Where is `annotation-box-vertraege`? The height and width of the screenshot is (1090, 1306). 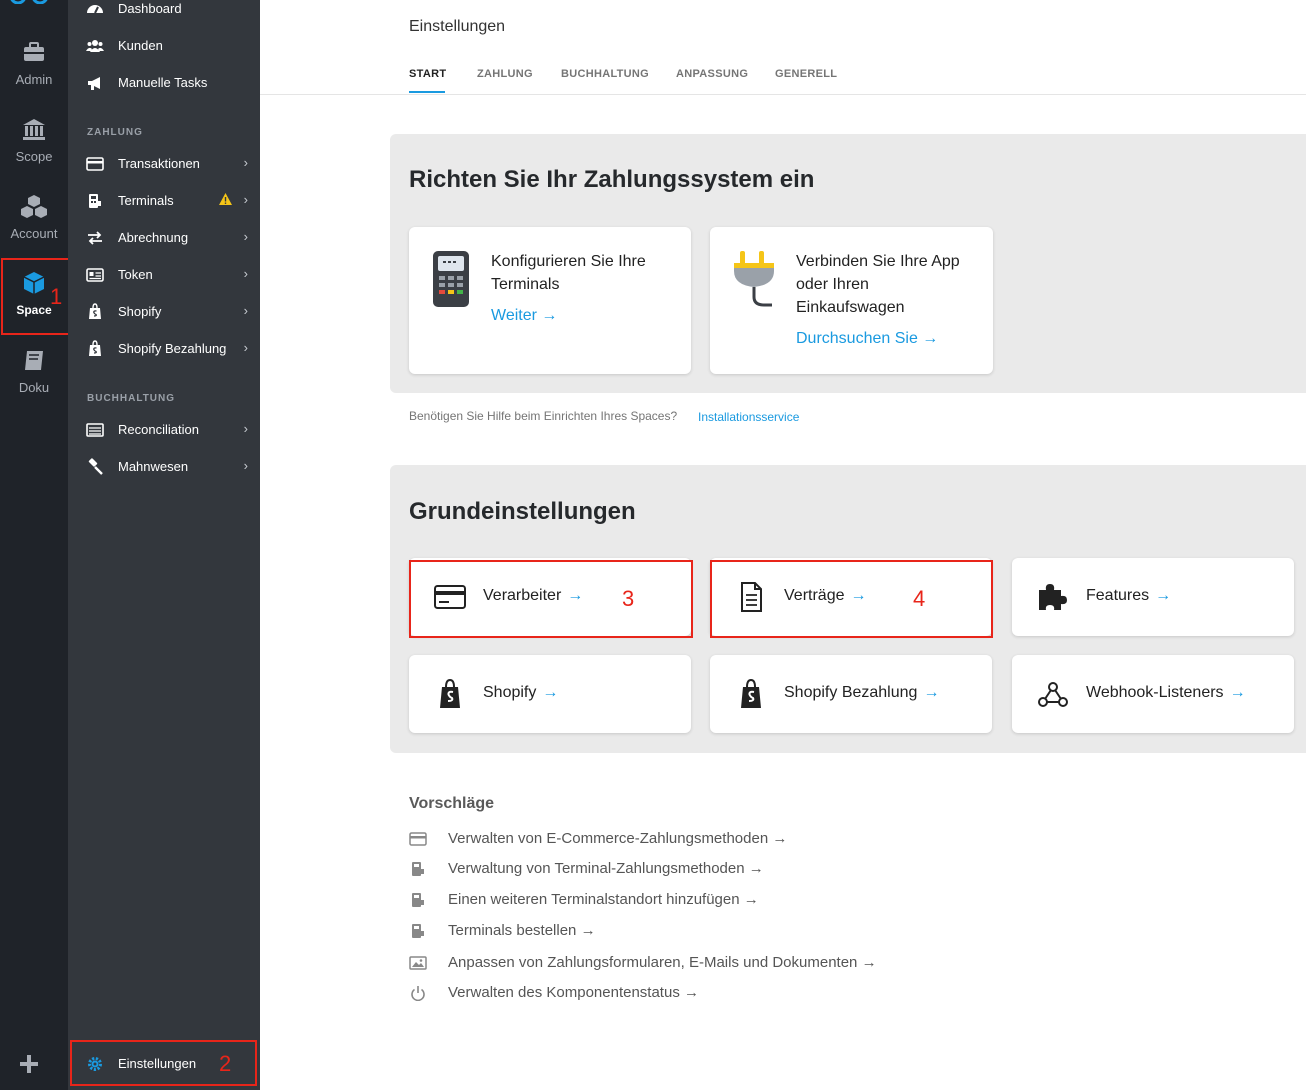
annotation-box-vertraege is located at coordinates (851, 599).